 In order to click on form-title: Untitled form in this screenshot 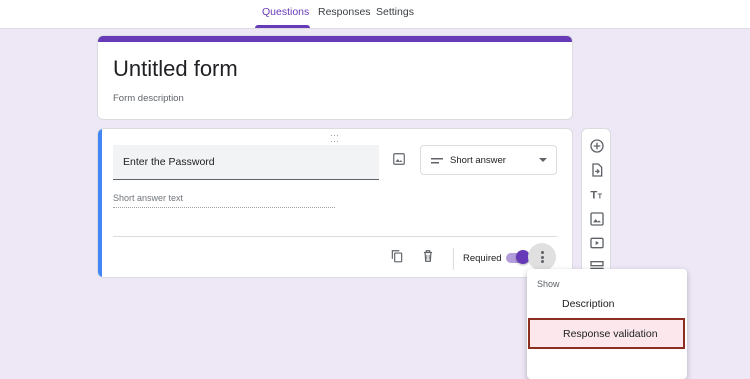, I will do `click(175, 69)`.